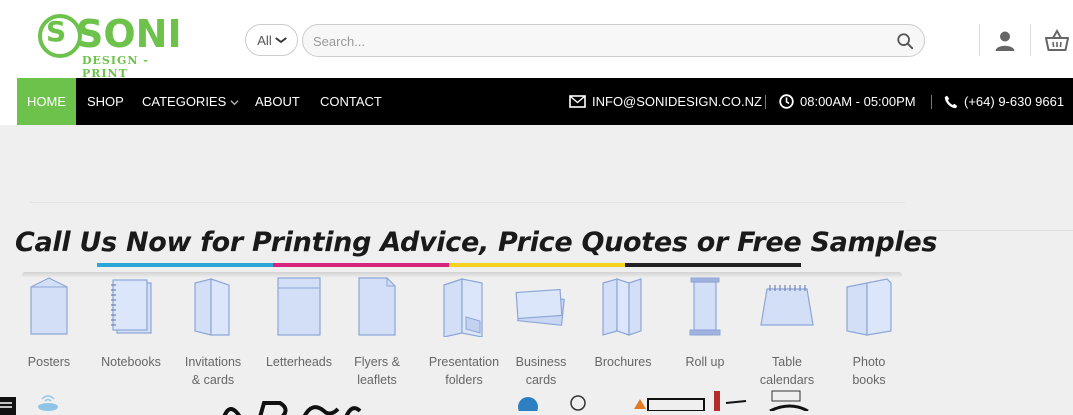  What do you see at coordinates (869, 371) in the screenshot?
I see `product-label: Photo books` at bounding box center [869, 371].